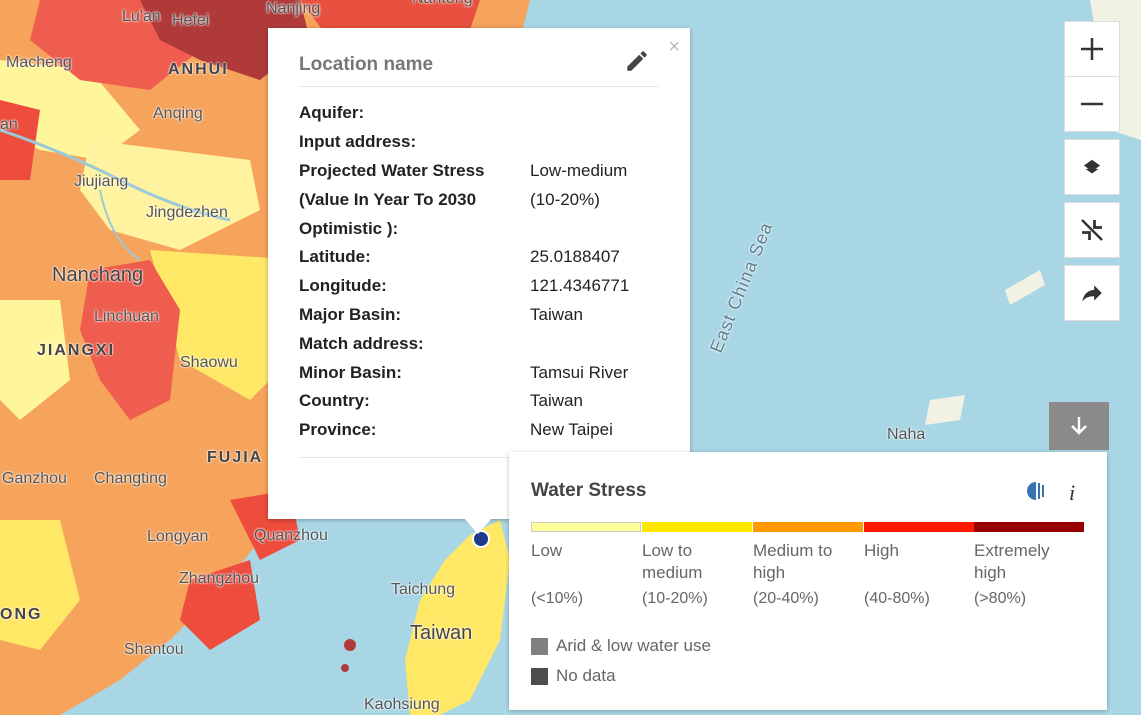 The height and width of the screenshot is (715, 1141). I want to click on zoom-out-button, so click(1092, 104).